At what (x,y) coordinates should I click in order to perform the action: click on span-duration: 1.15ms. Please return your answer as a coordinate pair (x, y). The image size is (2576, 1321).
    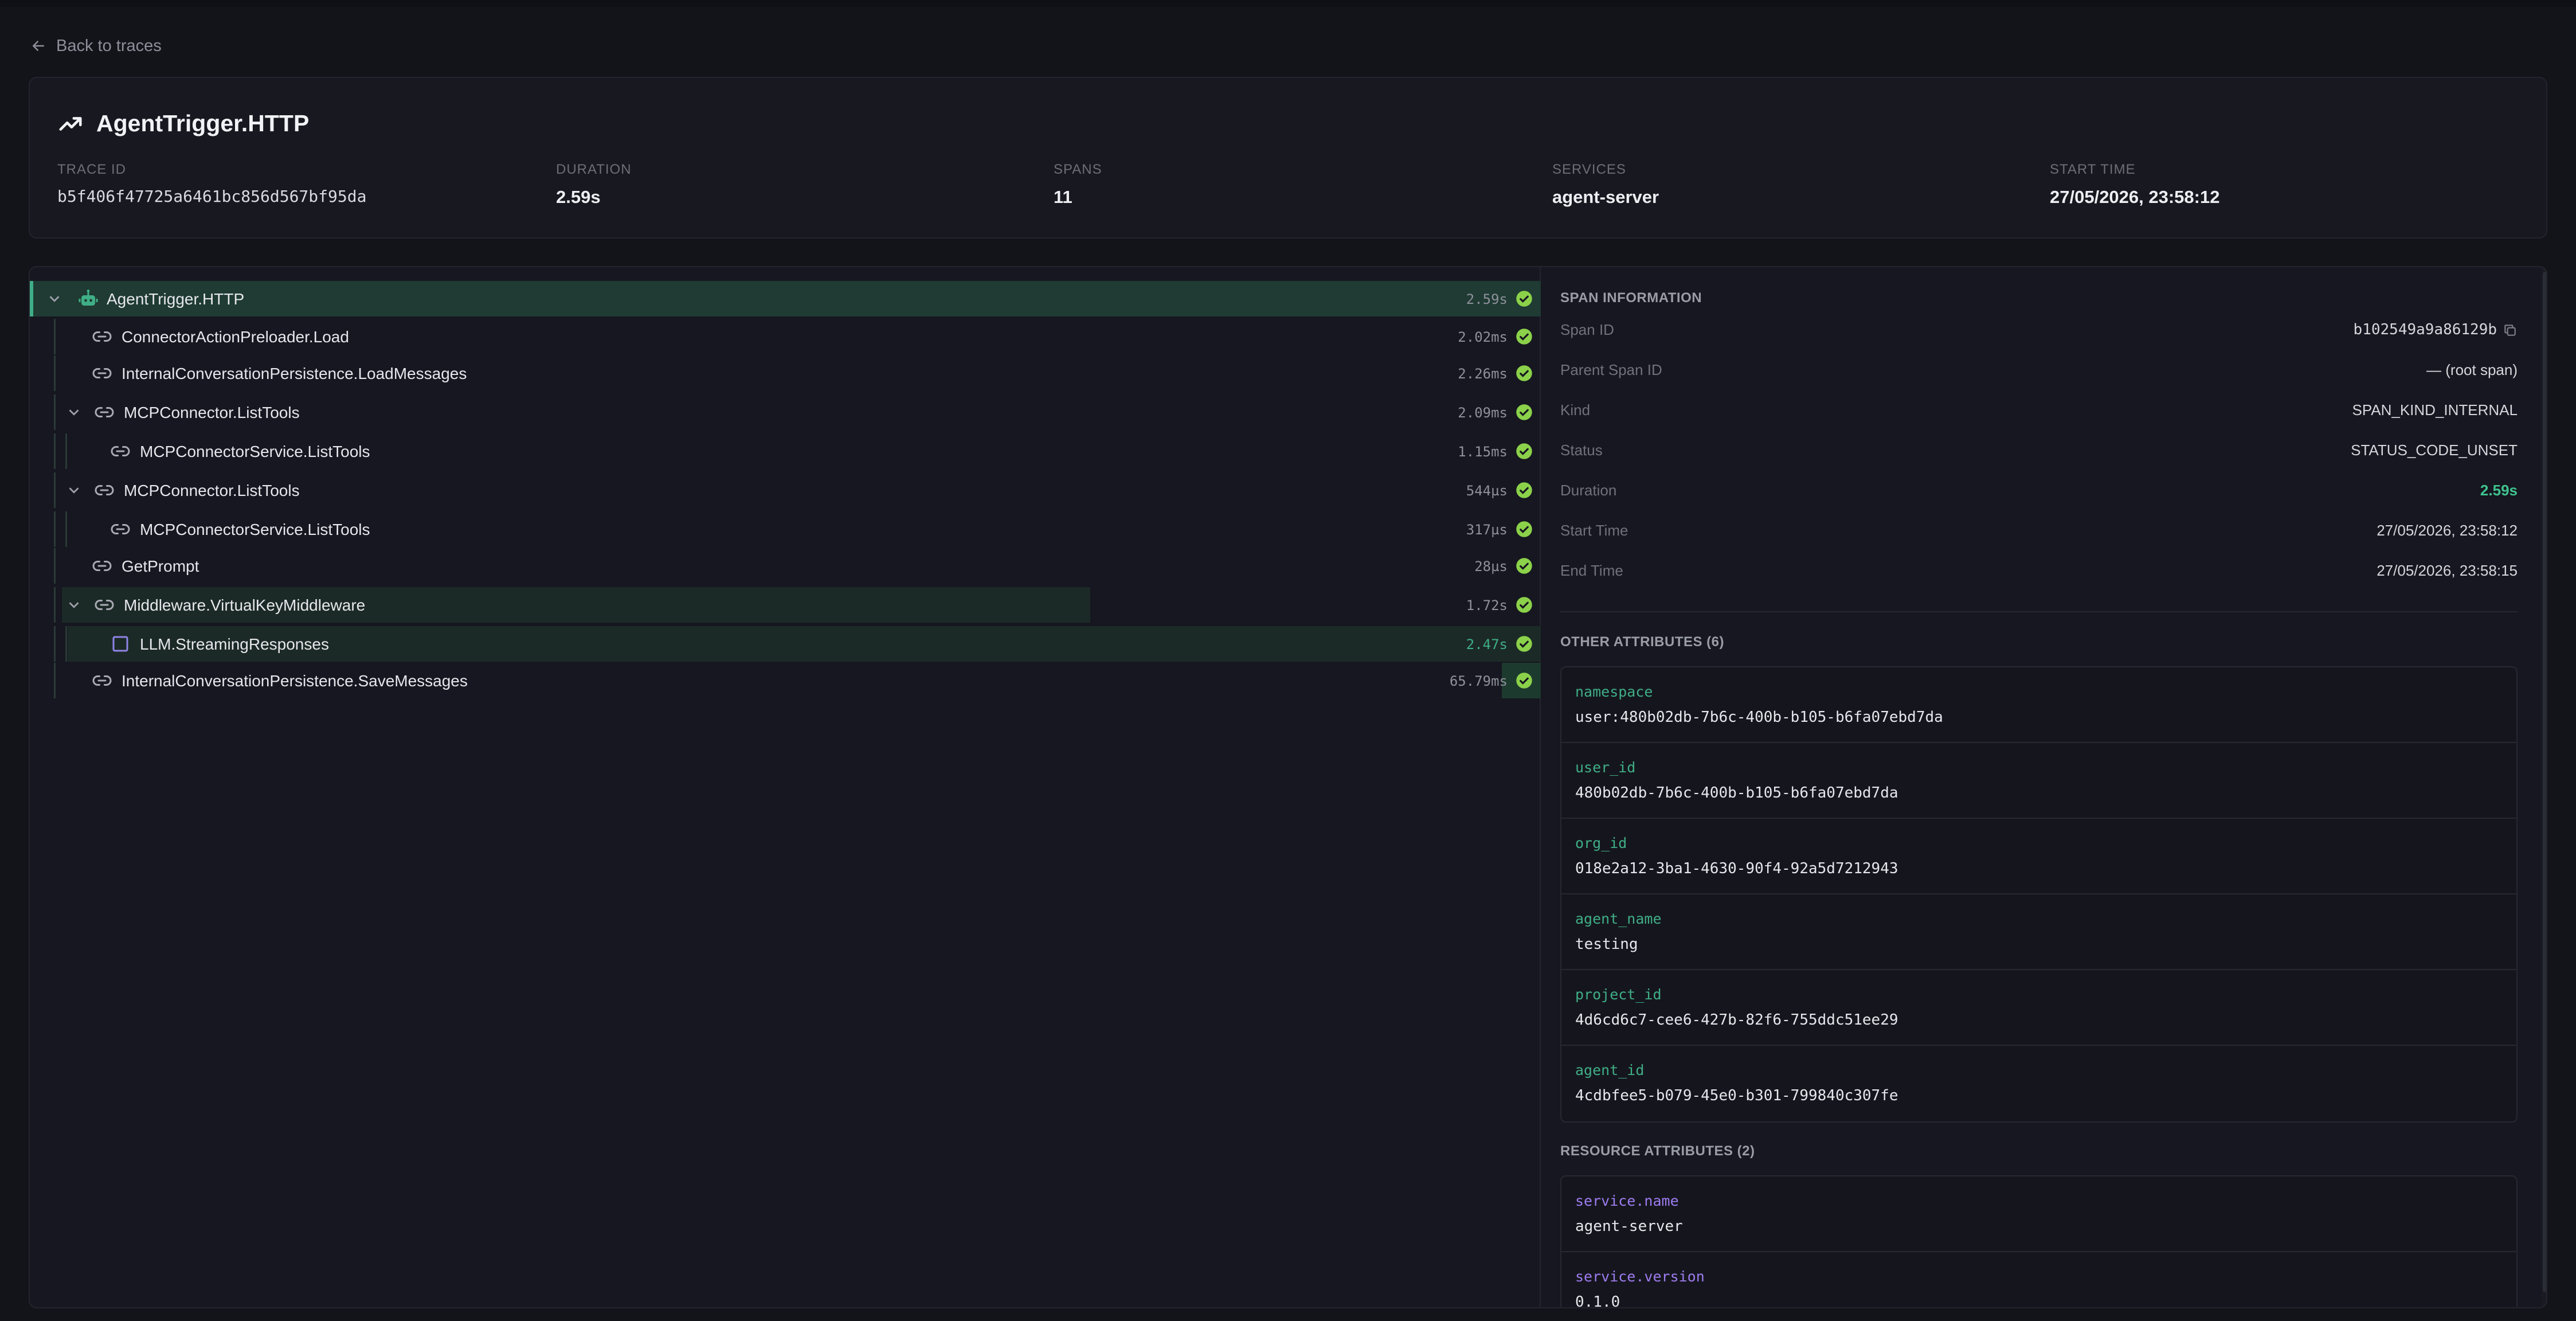
    Looking at the image, I should click on (1483, 452).